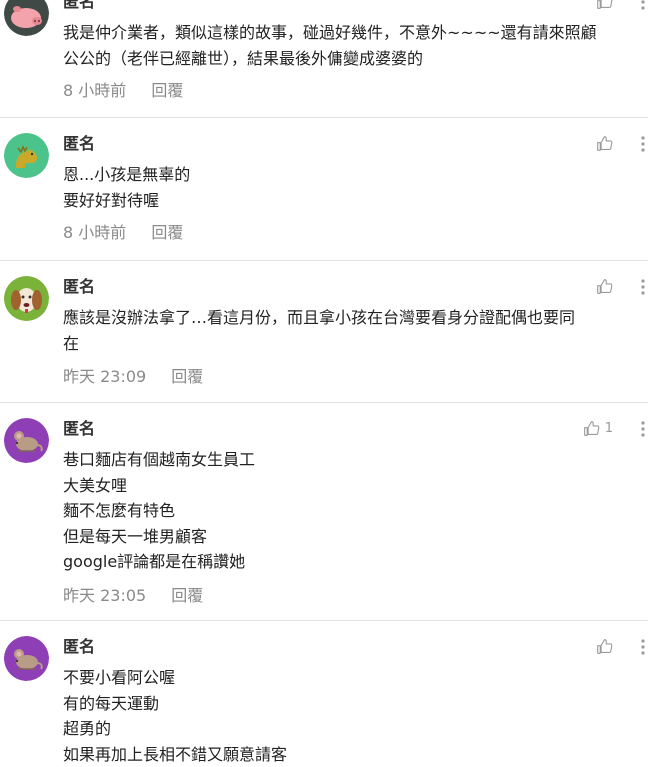  I want to click on comment-timestamp: 昨天 23:09, so click(105, 376).